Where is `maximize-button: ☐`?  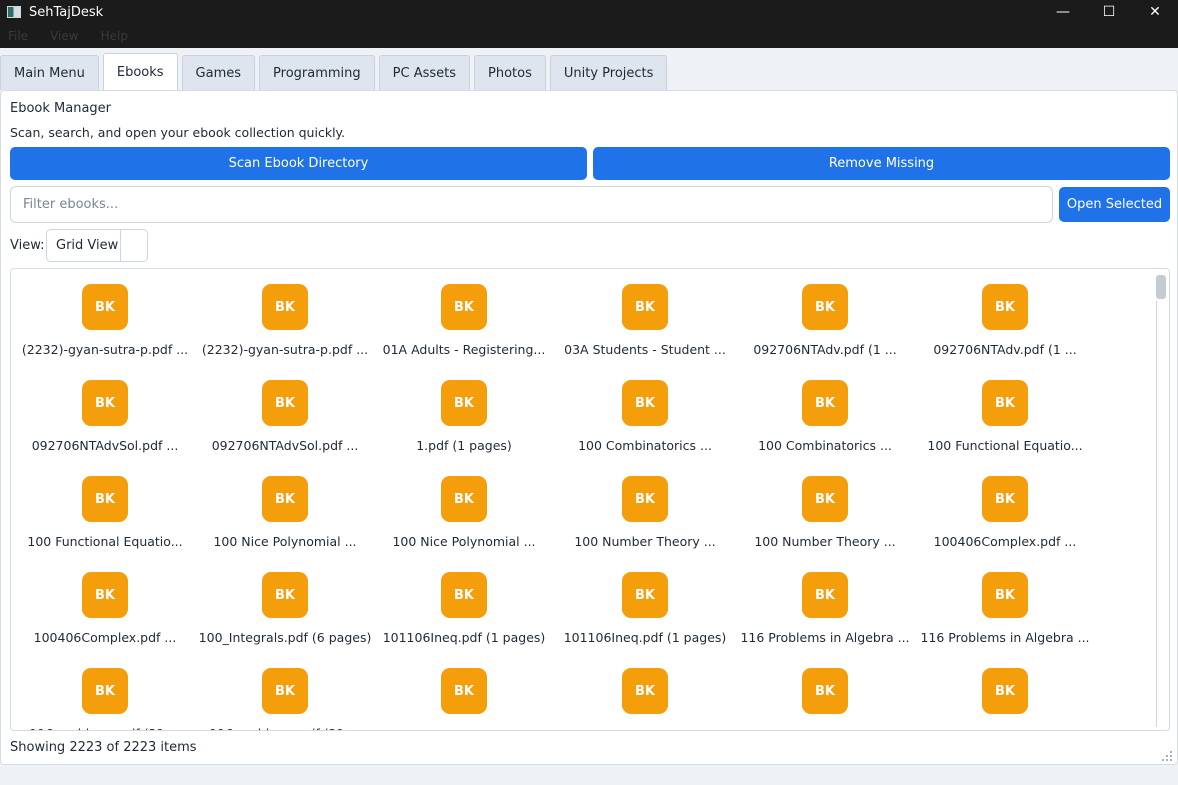 maximize-button: ☐ is located at coordinates (1109, 12).